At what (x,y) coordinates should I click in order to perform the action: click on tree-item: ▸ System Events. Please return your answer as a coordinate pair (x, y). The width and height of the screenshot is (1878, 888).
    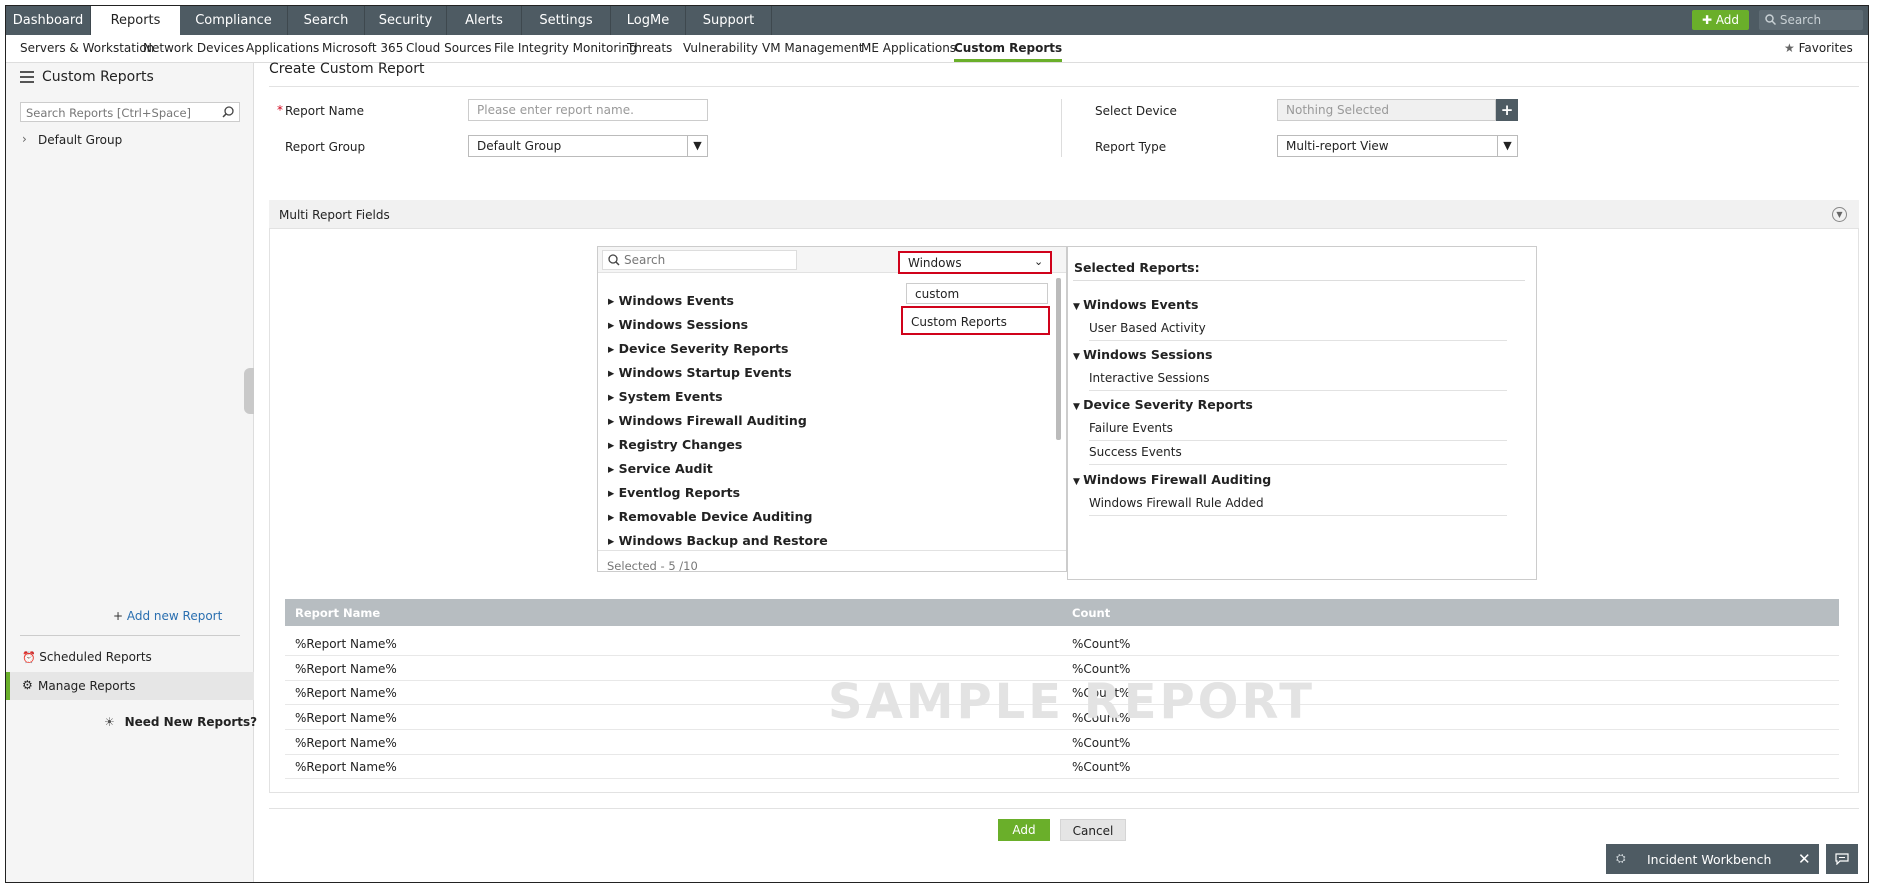
    Looking at the image, I should click on (665, 396).